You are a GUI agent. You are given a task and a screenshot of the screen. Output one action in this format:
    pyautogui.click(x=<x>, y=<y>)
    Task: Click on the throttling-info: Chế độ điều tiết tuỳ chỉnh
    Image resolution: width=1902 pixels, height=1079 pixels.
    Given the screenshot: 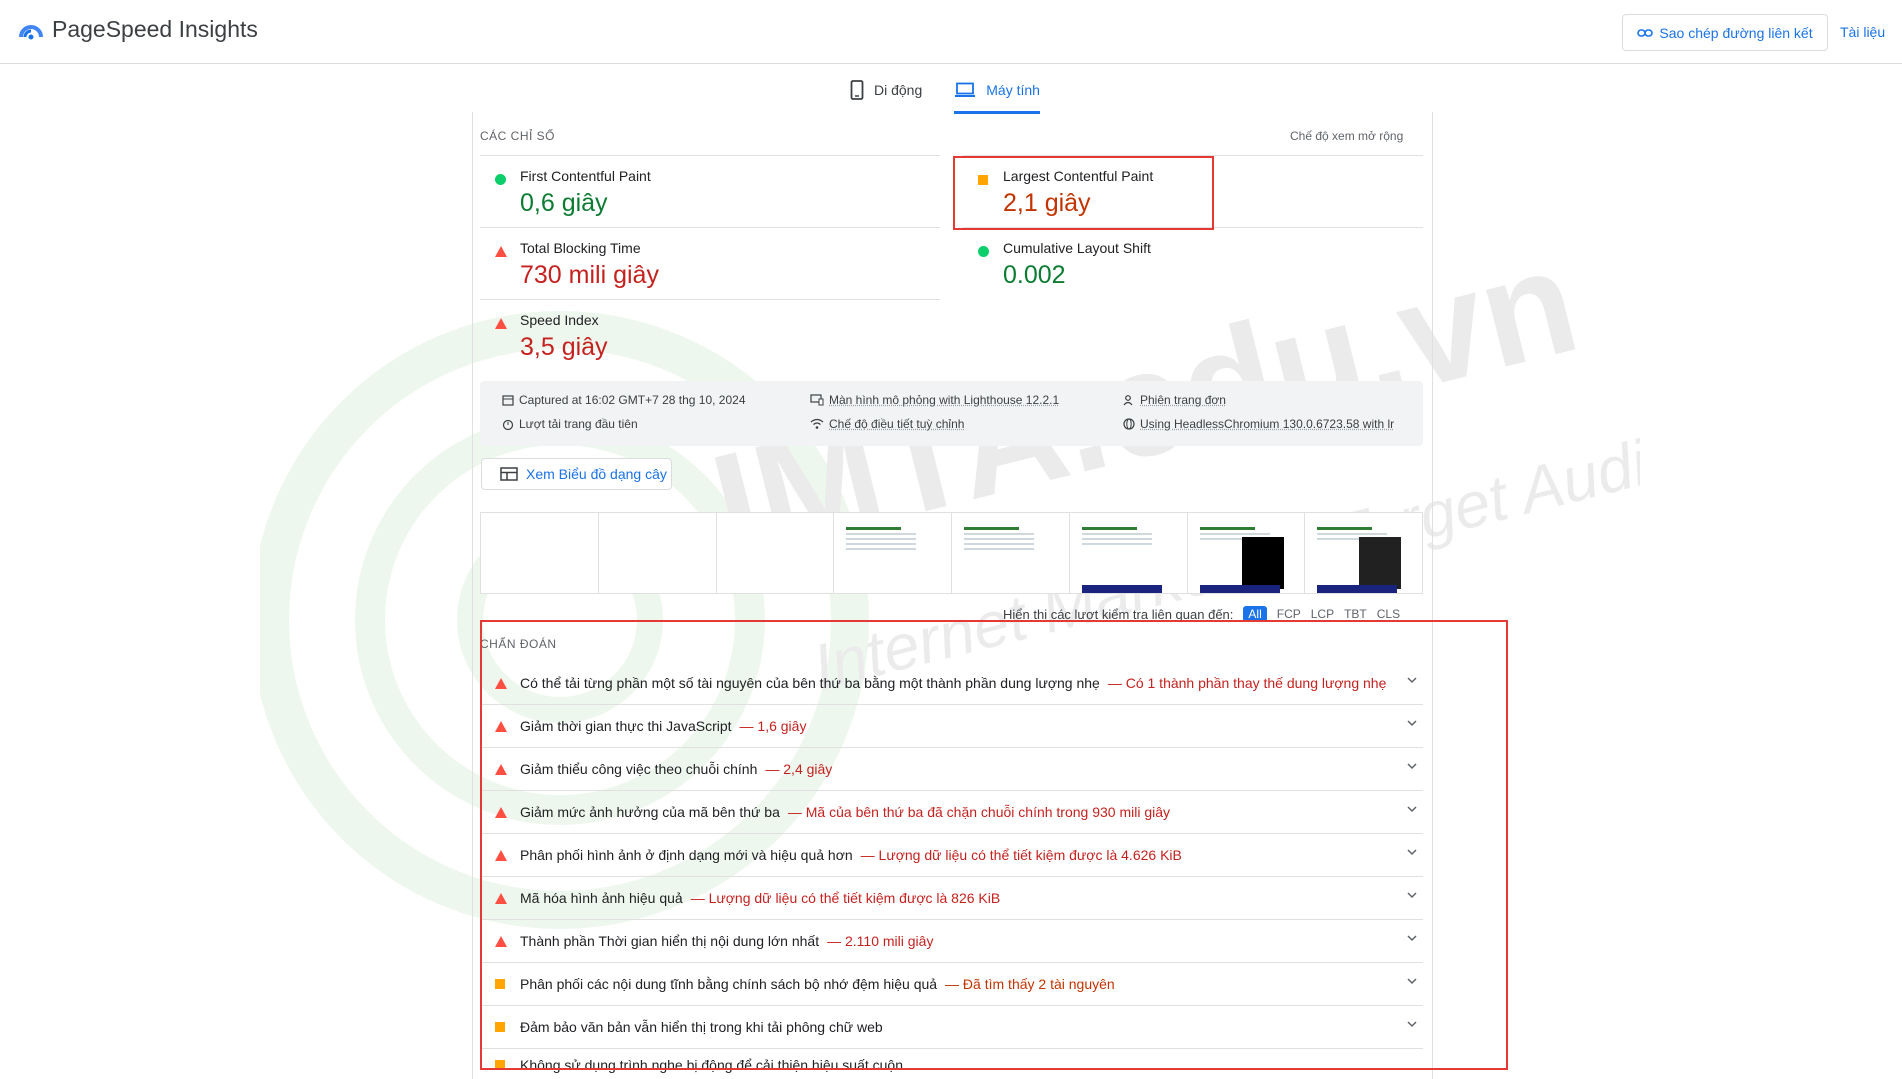 What is the action you would take?
    pyautogui.click(x=887, y=424)
    